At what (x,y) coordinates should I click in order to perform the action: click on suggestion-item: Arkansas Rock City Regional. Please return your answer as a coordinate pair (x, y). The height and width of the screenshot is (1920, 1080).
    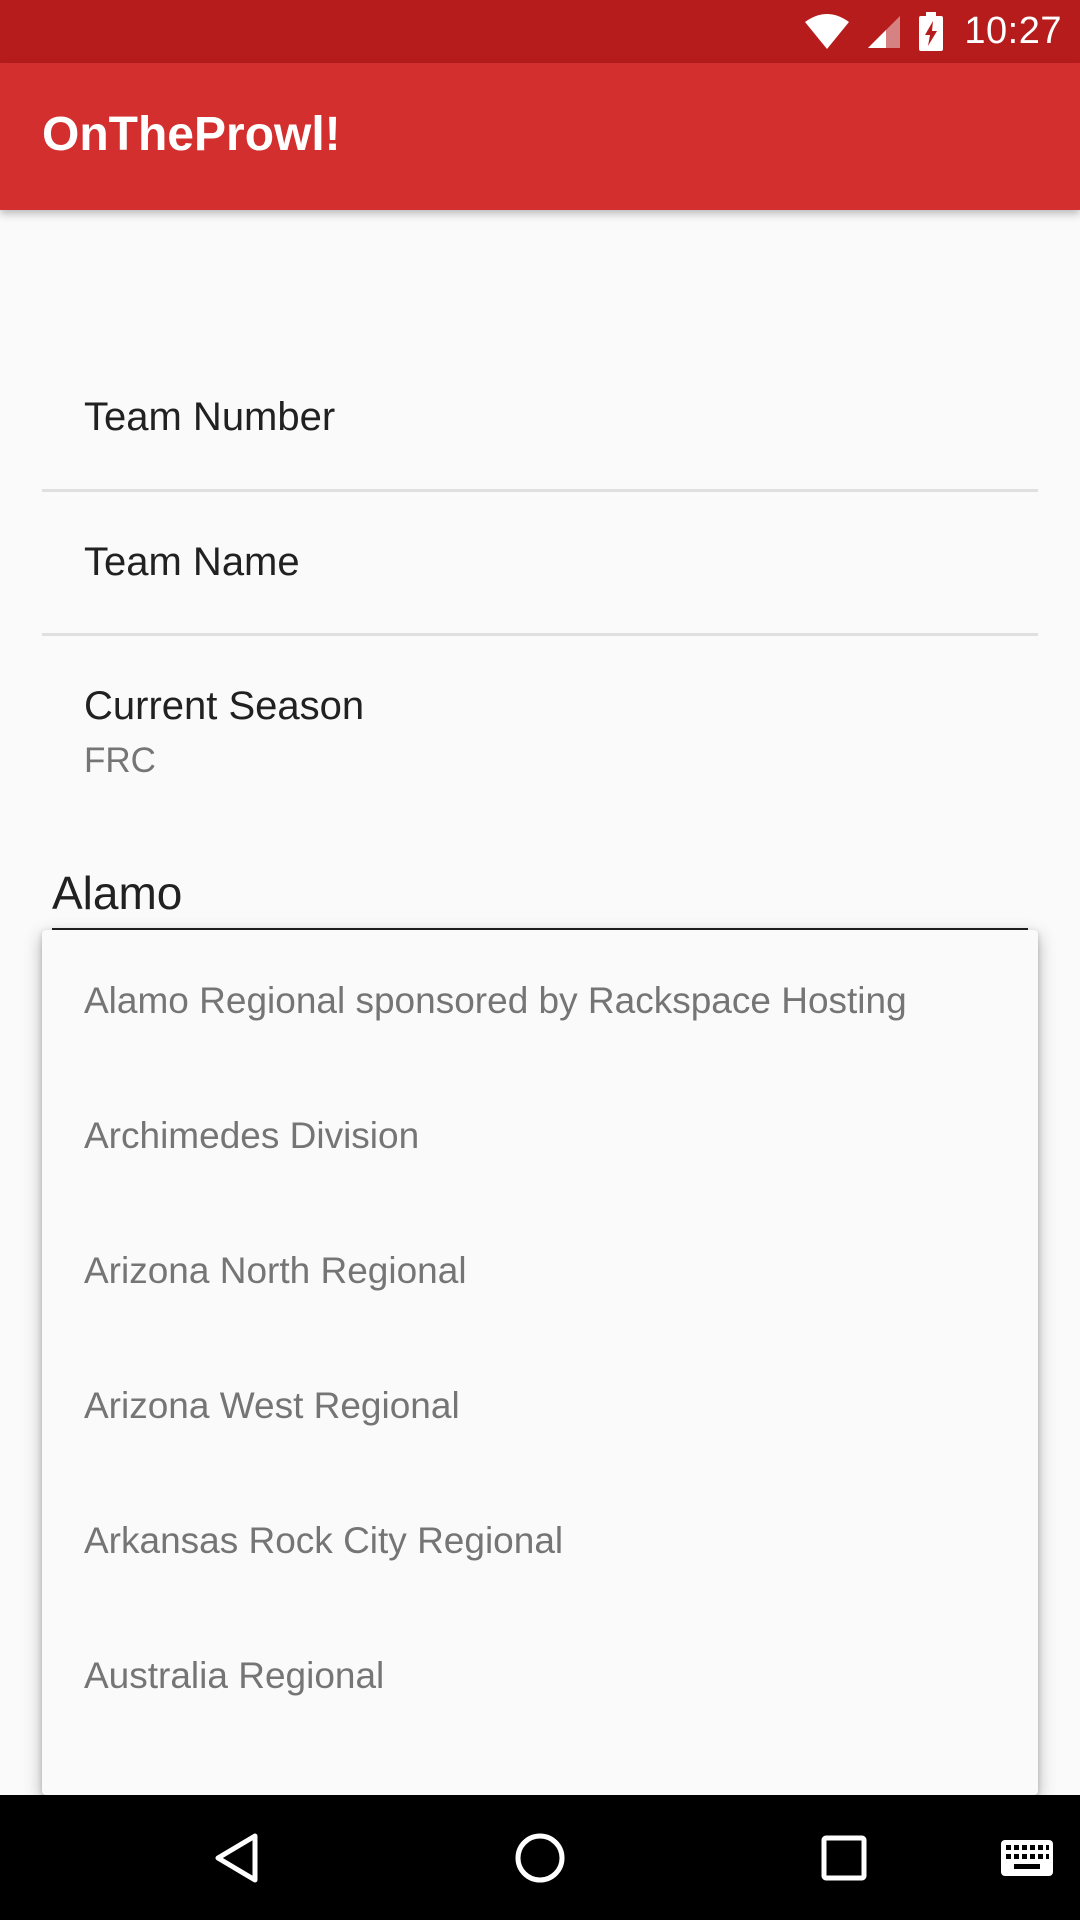
    Looking at the image, I should click on (540, 1537).